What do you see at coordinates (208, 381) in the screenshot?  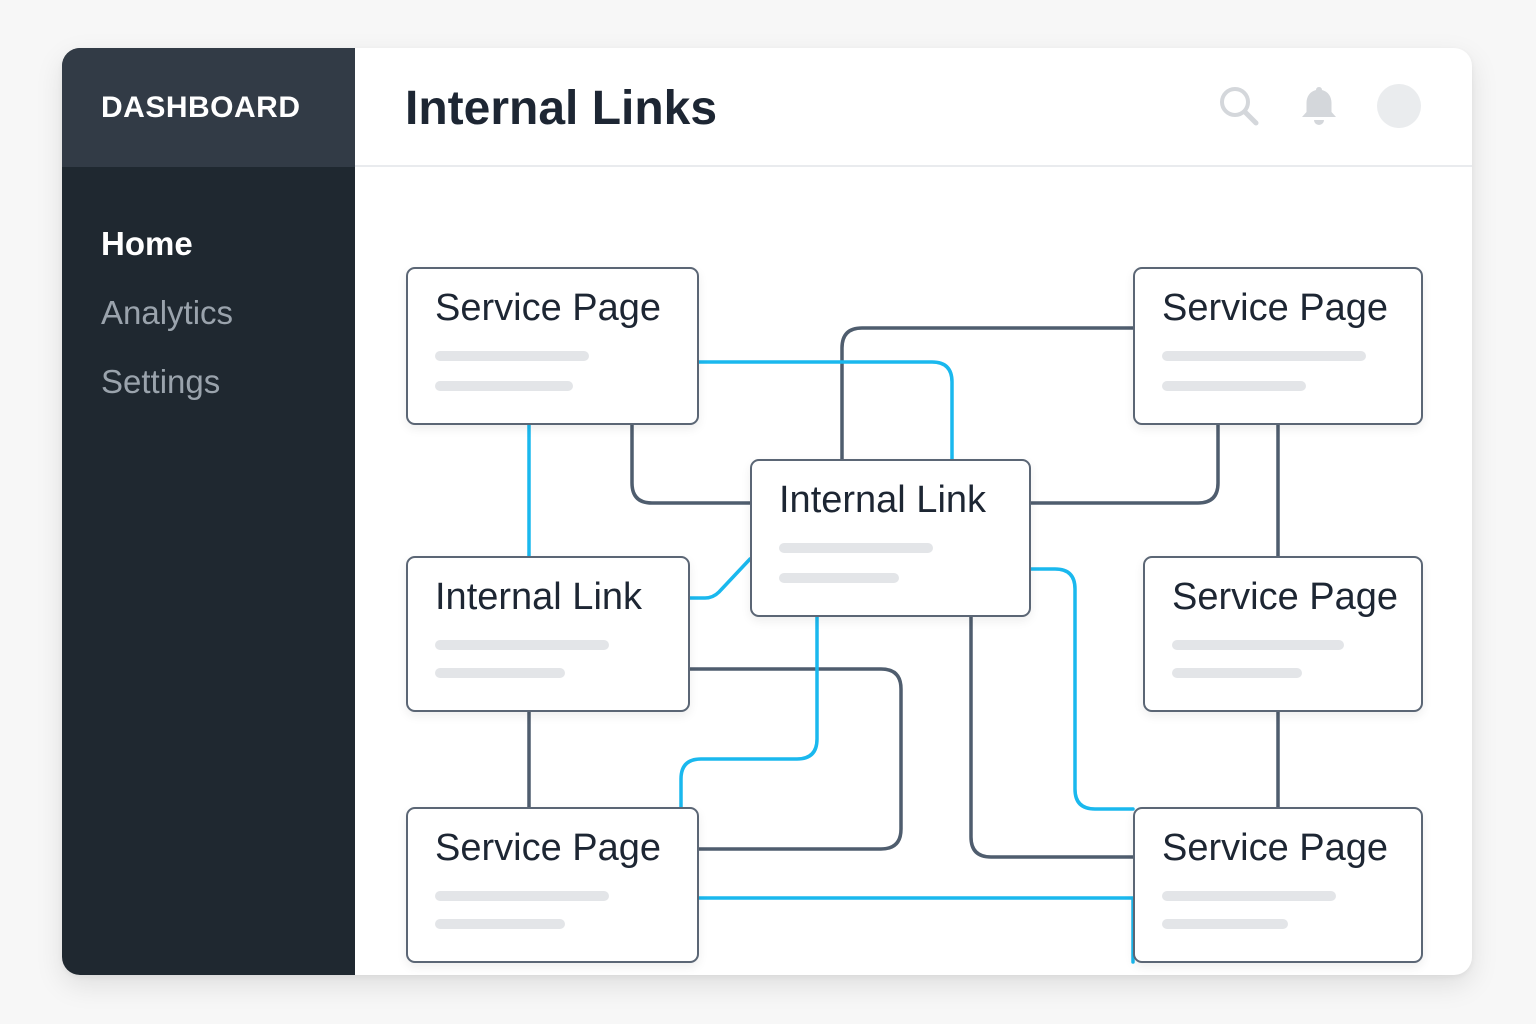 I see `sidebar-item-settings: Settings` at bounding box center [208, 381].